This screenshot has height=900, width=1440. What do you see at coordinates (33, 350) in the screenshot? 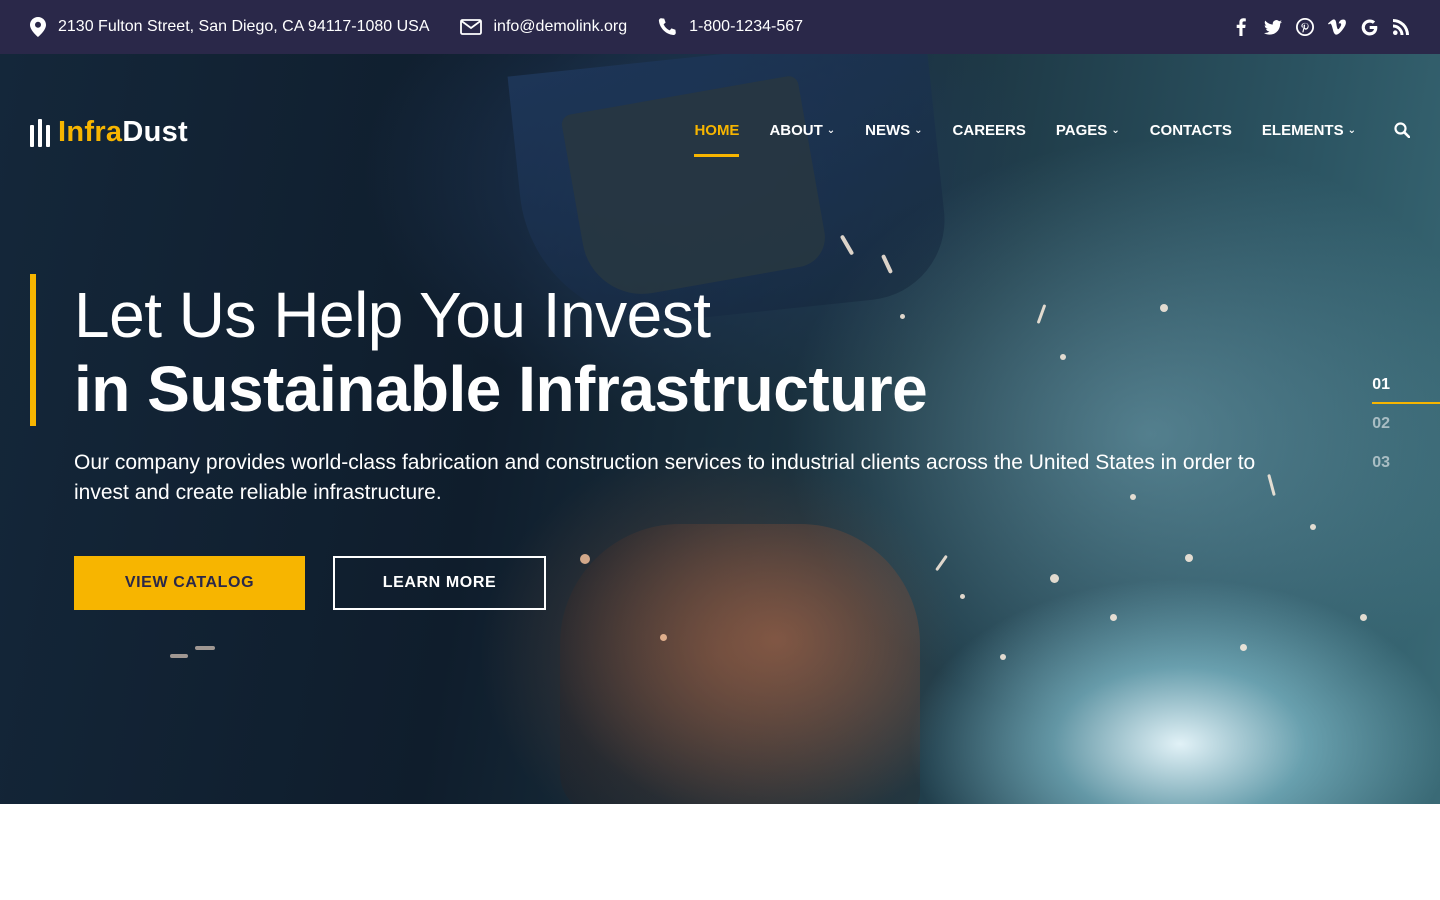
I see `heading-accent-bar` at bounding box center [33, 350].